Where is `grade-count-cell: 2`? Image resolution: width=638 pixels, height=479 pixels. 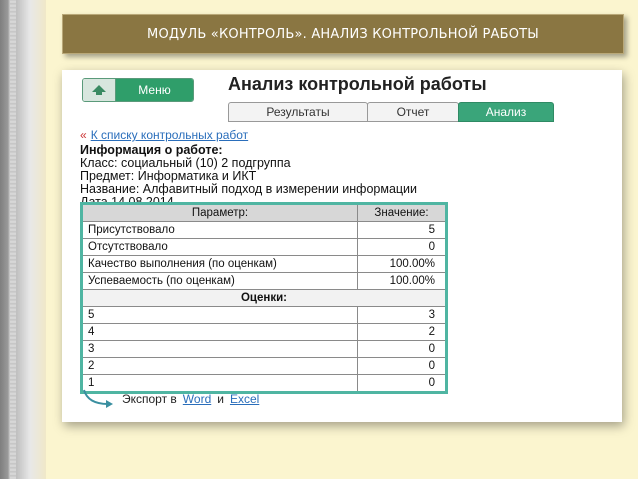
grade-count-cell: 2 is located at coordinates (402, 332).